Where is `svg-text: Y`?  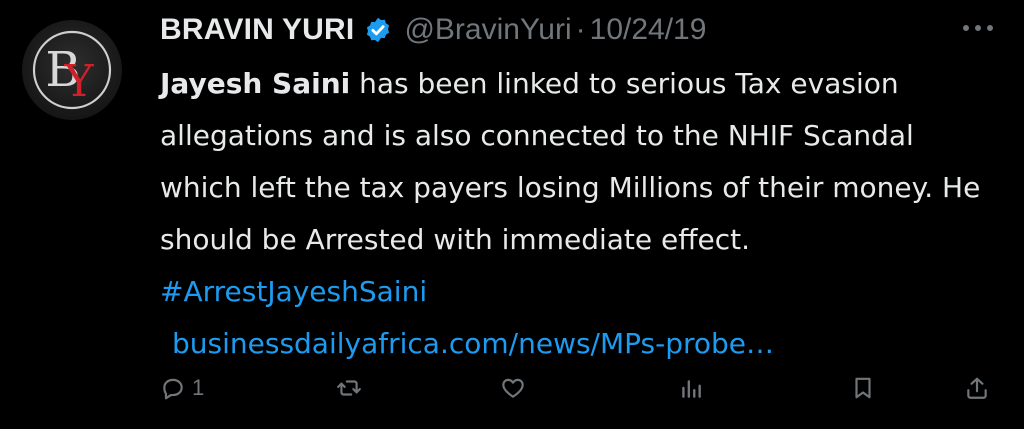 svg-text: Y is located at coordinates (78, 81).